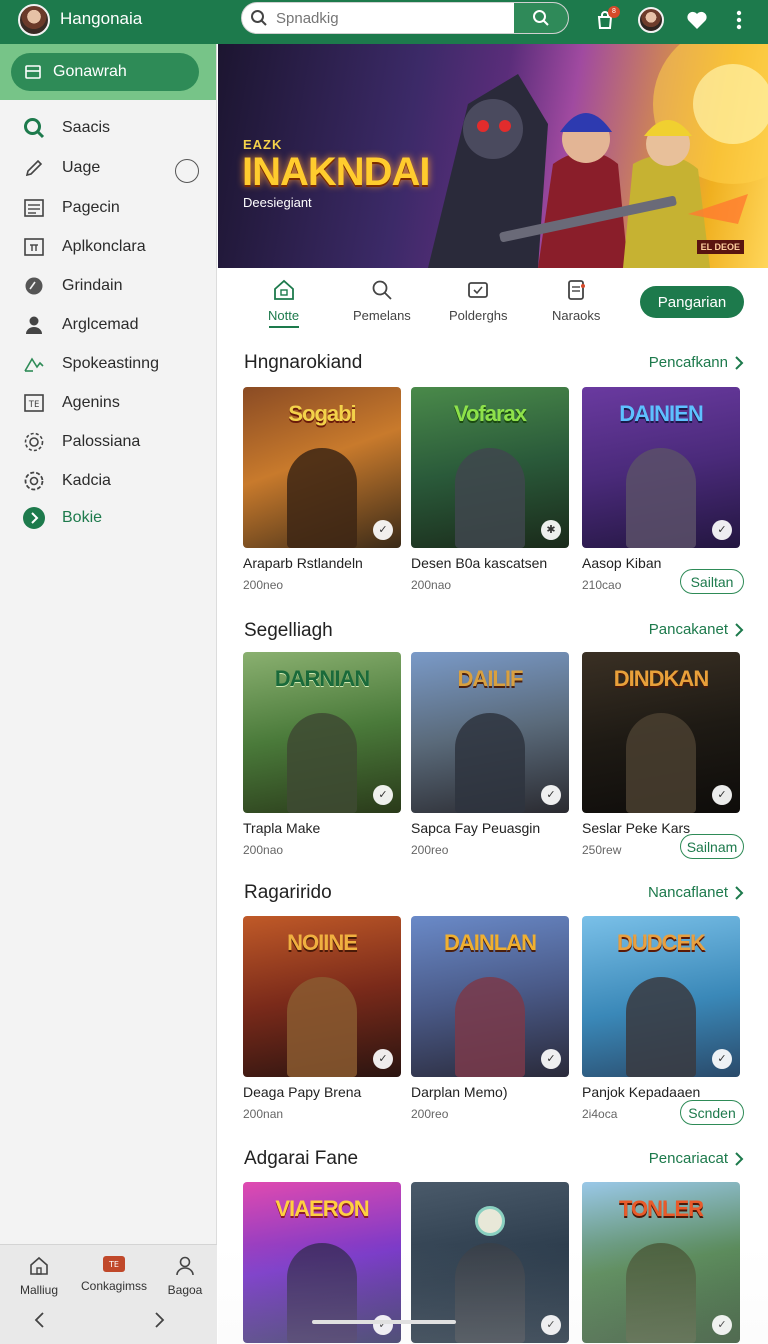  Describe the element at coordinates (322, 1208) in the screenshot. I see `game-logo: VIAERON` at that location.